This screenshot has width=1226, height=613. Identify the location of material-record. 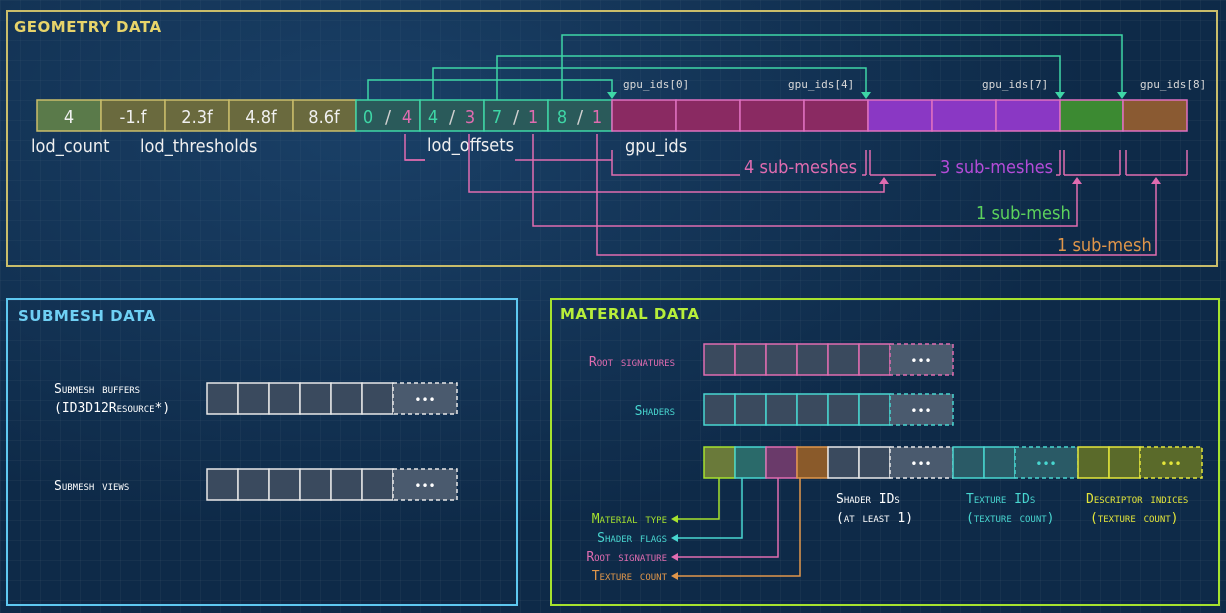
(953, 462).